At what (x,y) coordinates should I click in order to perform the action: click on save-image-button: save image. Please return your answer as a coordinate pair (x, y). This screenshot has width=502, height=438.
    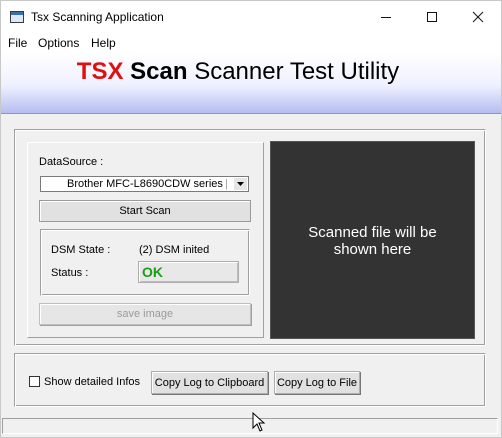
    Looking at the image, I should click on (145, 314).